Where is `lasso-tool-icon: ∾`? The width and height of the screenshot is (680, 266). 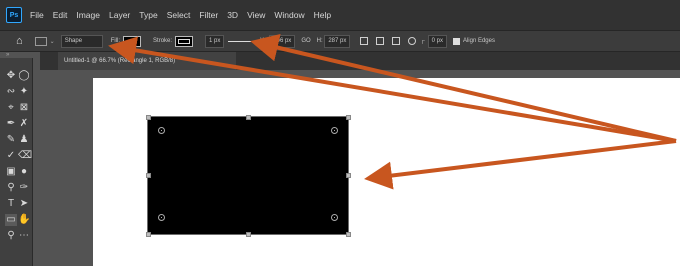
lasso-tool-icon: ∾ is located at coordinates (11, 92).